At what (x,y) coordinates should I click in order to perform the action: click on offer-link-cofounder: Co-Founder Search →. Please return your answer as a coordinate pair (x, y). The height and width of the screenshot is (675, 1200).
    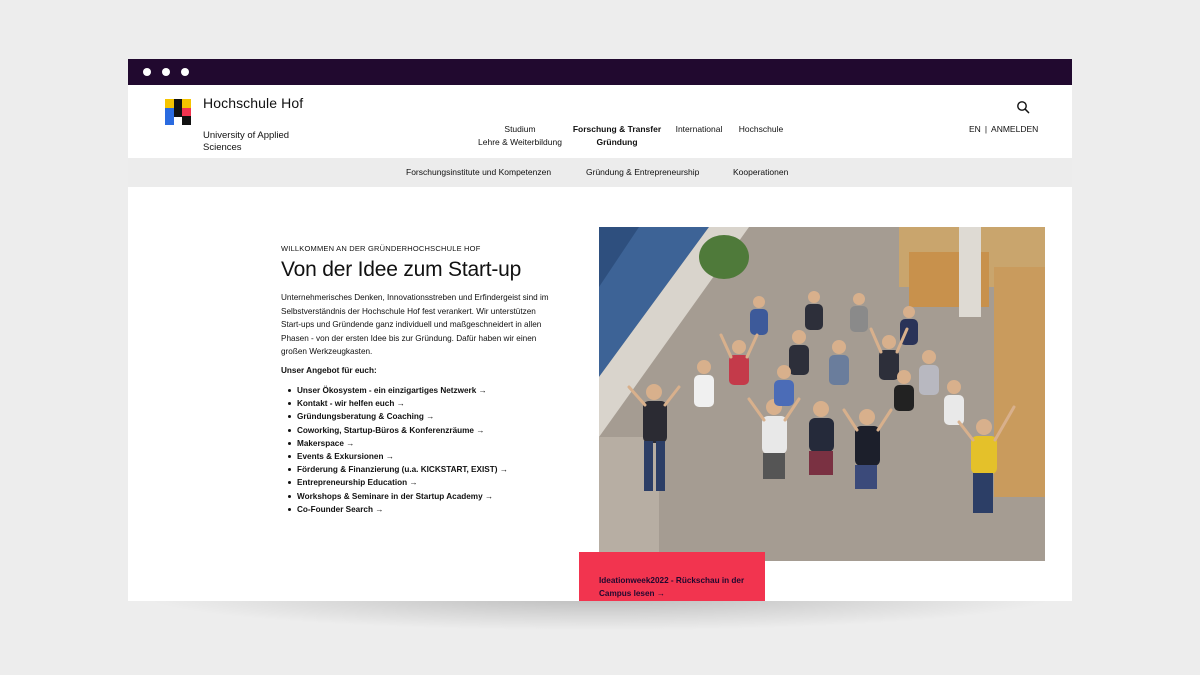
    Looking at the image, I should click on (398, 509).